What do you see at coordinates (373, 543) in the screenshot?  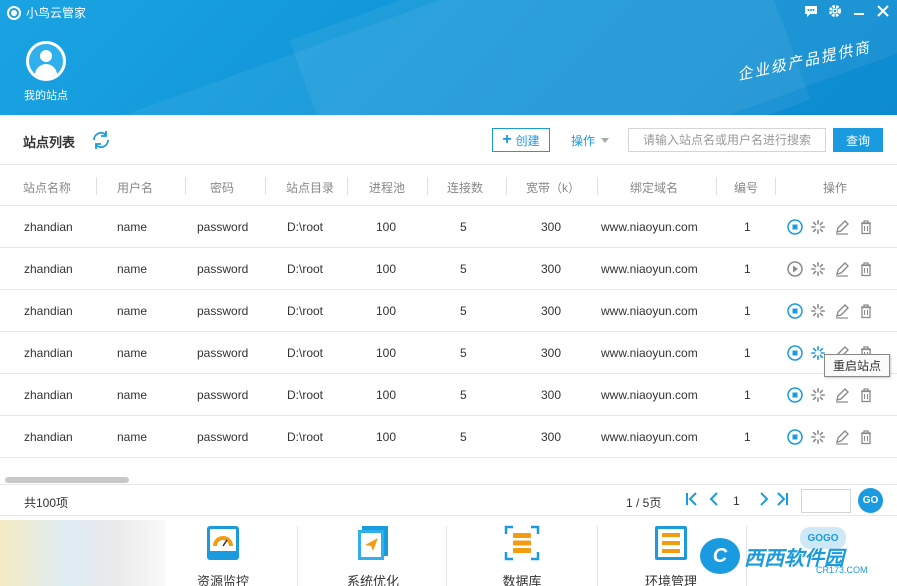 I see `optimize-icon` at bounding box center [373, 543].